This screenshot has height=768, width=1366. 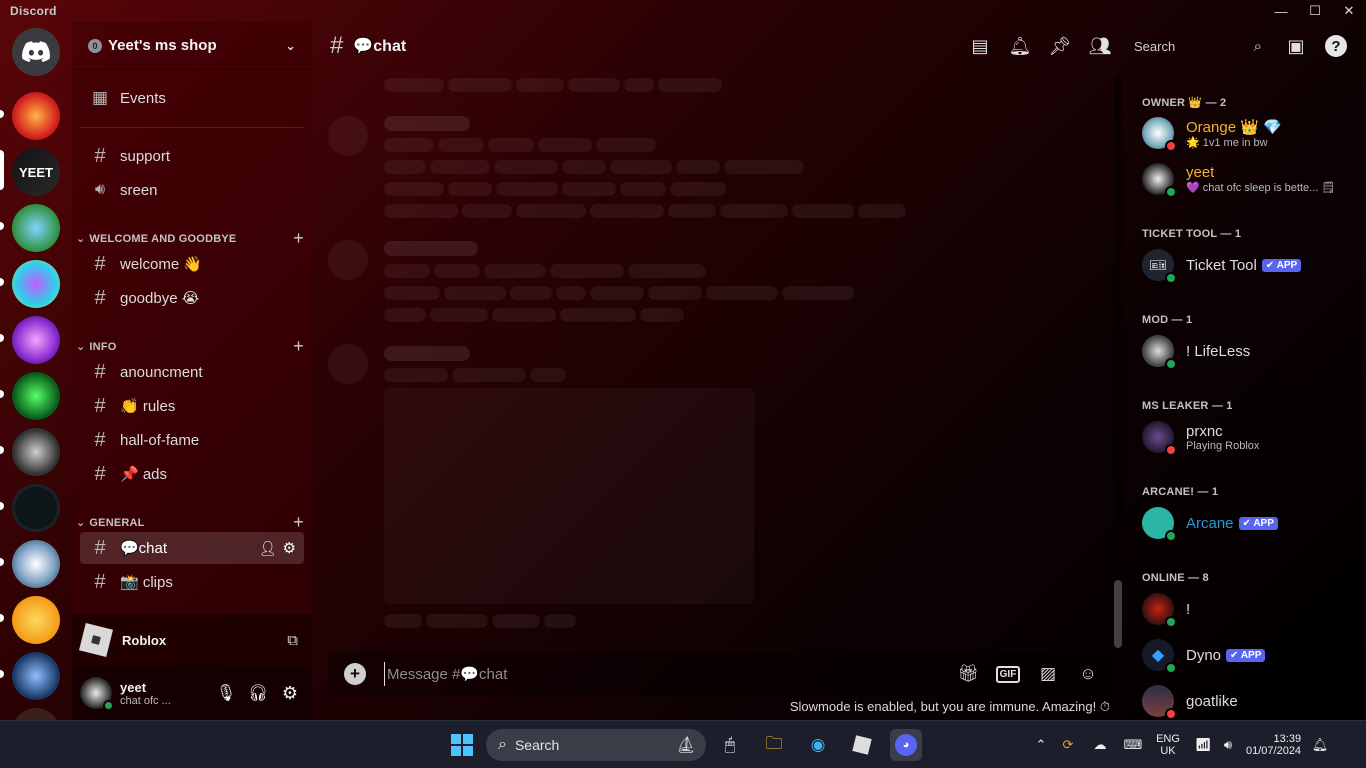 I want to click on message-input, so click(x=594, y=674).